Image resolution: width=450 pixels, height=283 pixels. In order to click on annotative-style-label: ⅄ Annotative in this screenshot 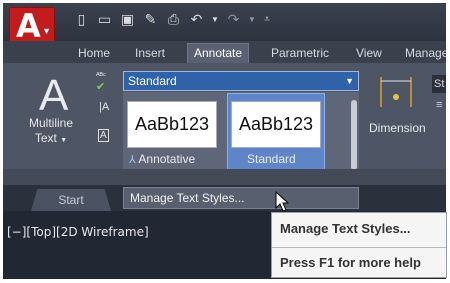, I will do `click(162, 159)`.